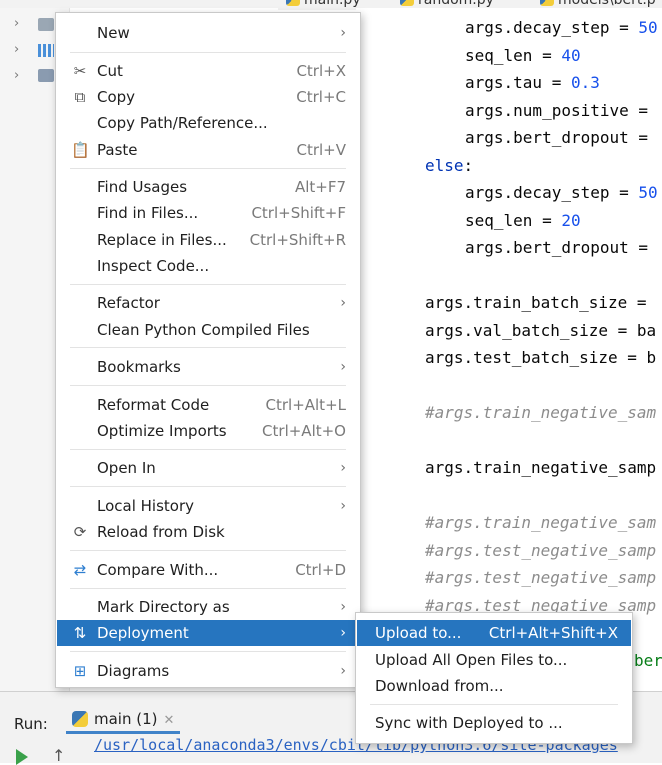 The height and width of the screenshot is (765, 662). Describe the element at coordinates (169, 720) in the screenshot. I see `close-icon: ✕` at that location.